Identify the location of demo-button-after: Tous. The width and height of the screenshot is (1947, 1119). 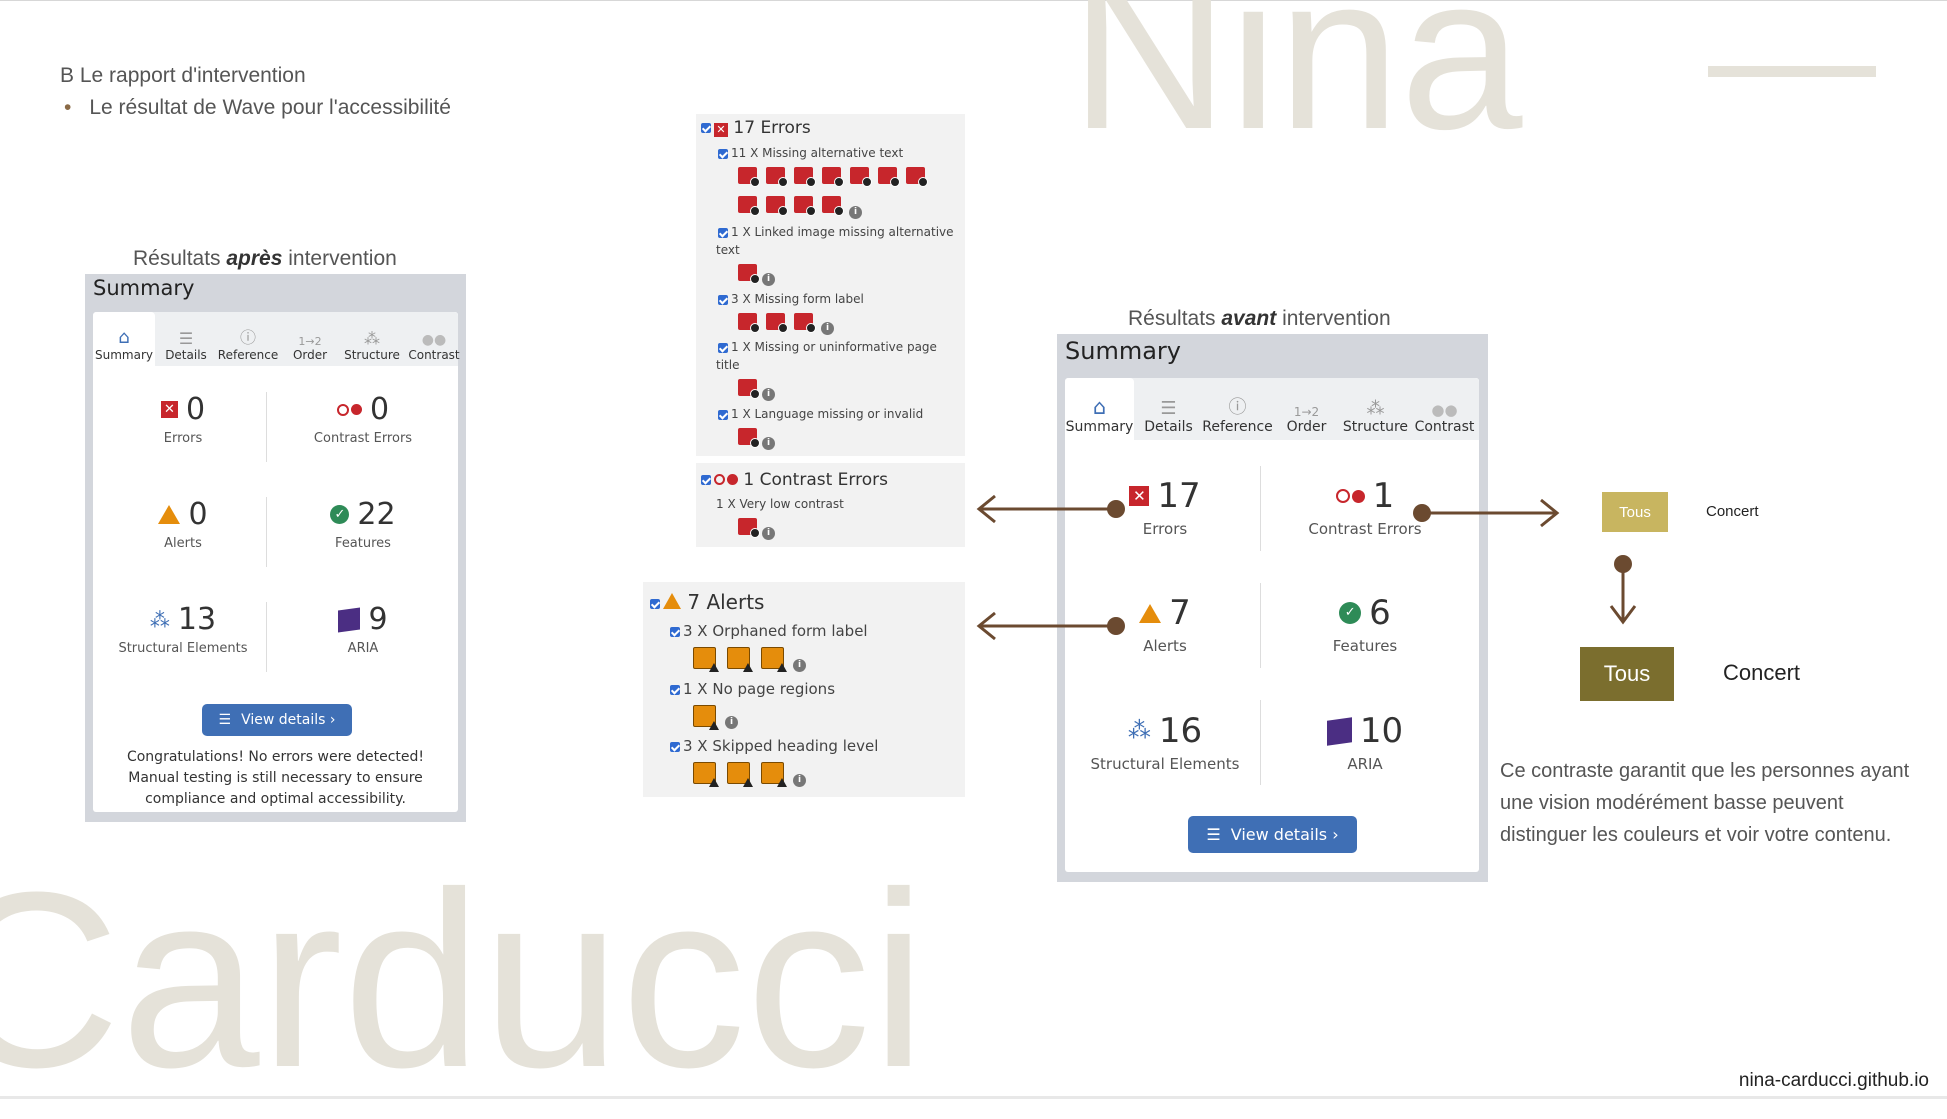
(1627, 674).